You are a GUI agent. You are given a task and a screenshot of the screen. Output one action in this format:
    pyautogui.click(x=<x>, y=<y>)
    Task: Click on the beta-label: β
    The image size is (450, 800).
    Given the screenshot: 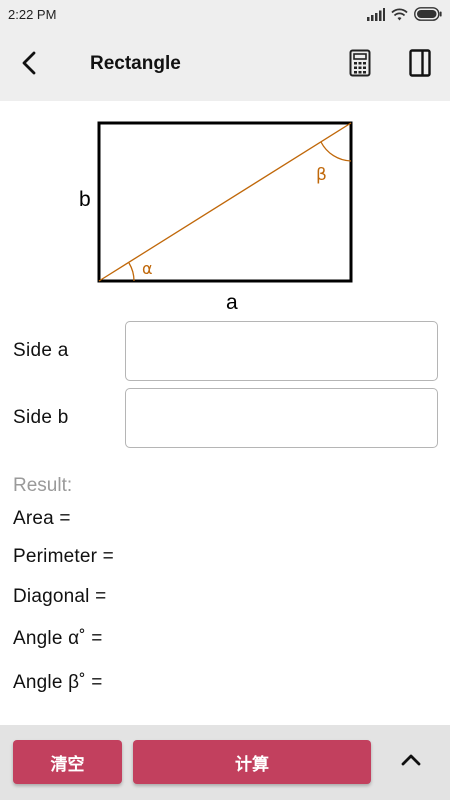 What is the action you would take?
    pyautogui.click(x=321, y=175)
    